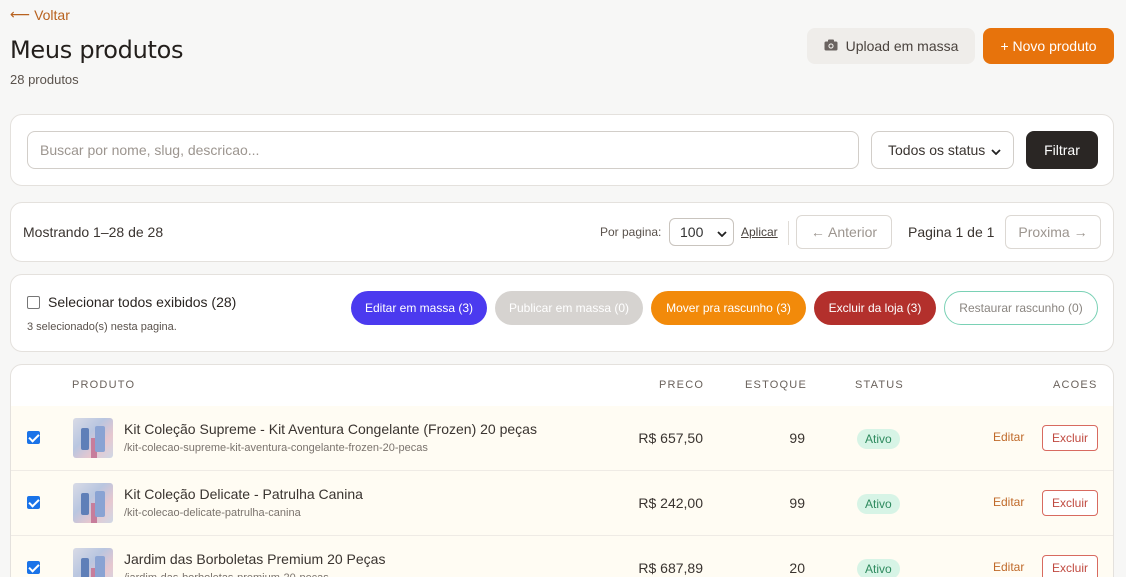  I want to click on bulk-edit-button: Editar em massa (3), so click(419, 308).